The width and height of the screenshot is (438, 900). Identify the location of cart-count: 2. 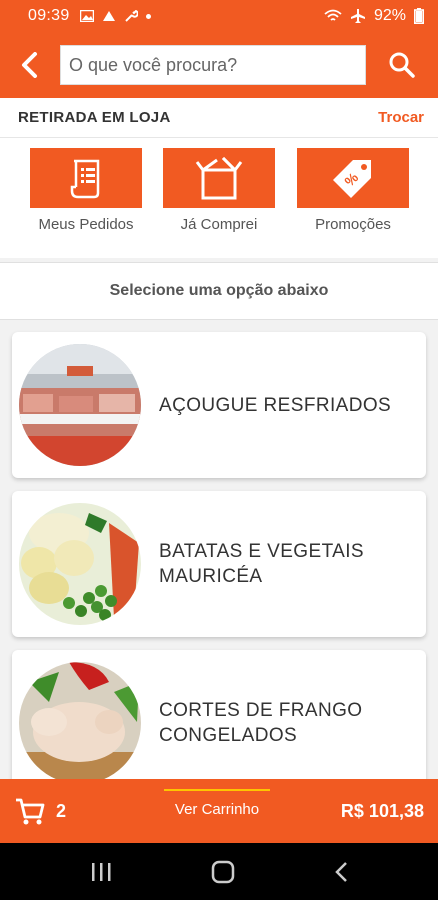
(61, 810).